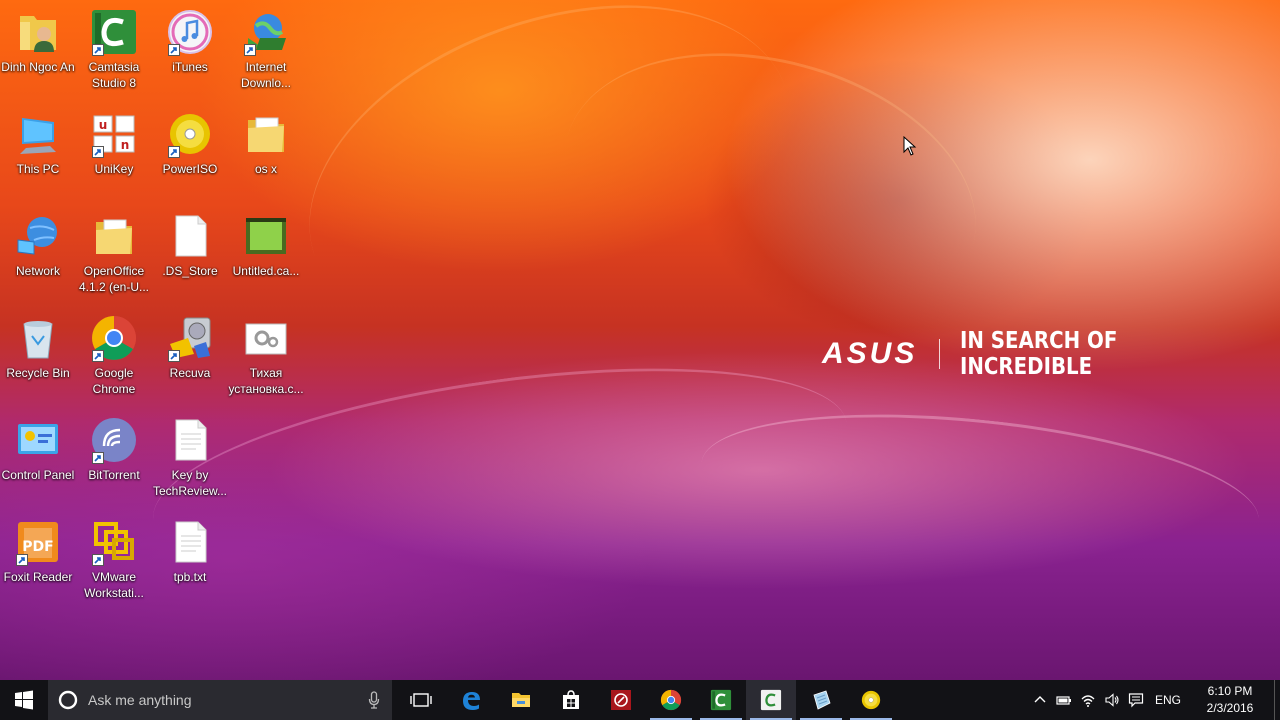 The image size is (1280, 720). What do you see at coordinates (1064, 700) in the screenshot?
I see `battery-icon` at bounding box center [1064, 700].